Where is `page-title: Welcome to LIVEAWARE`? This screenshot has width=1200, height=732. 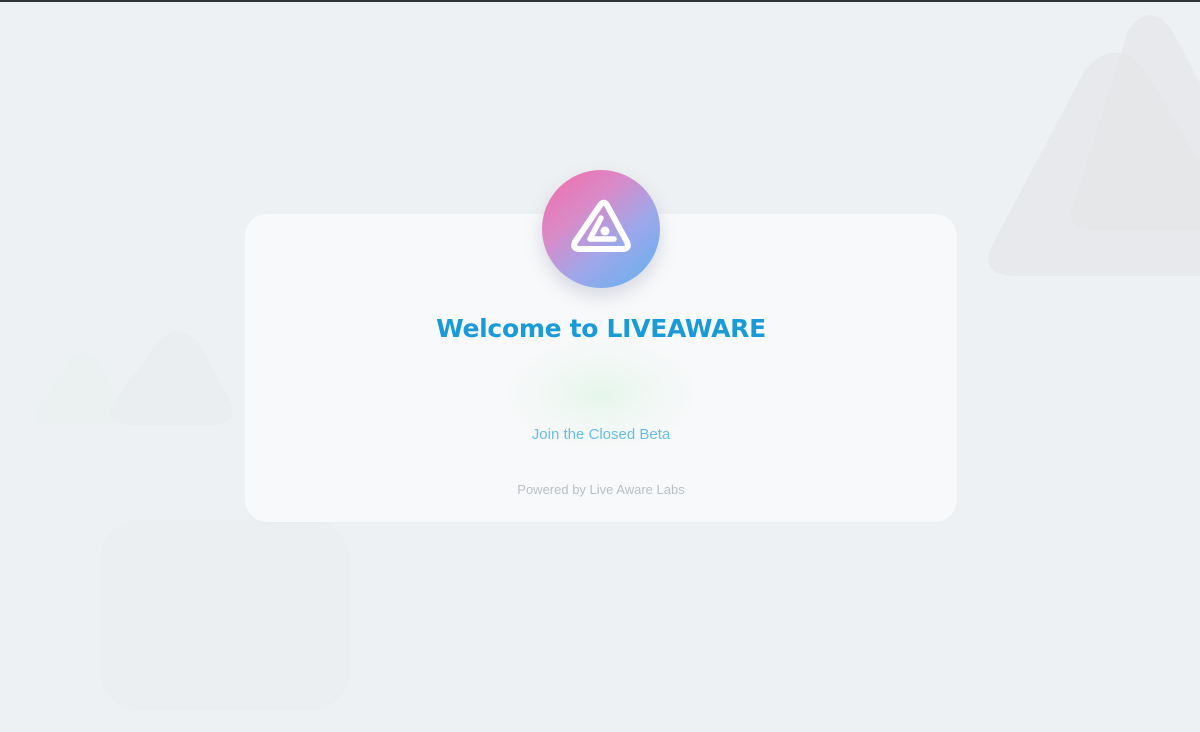
page-title: Welcome to LIVEAWARE is located at coordinates (601, 328).